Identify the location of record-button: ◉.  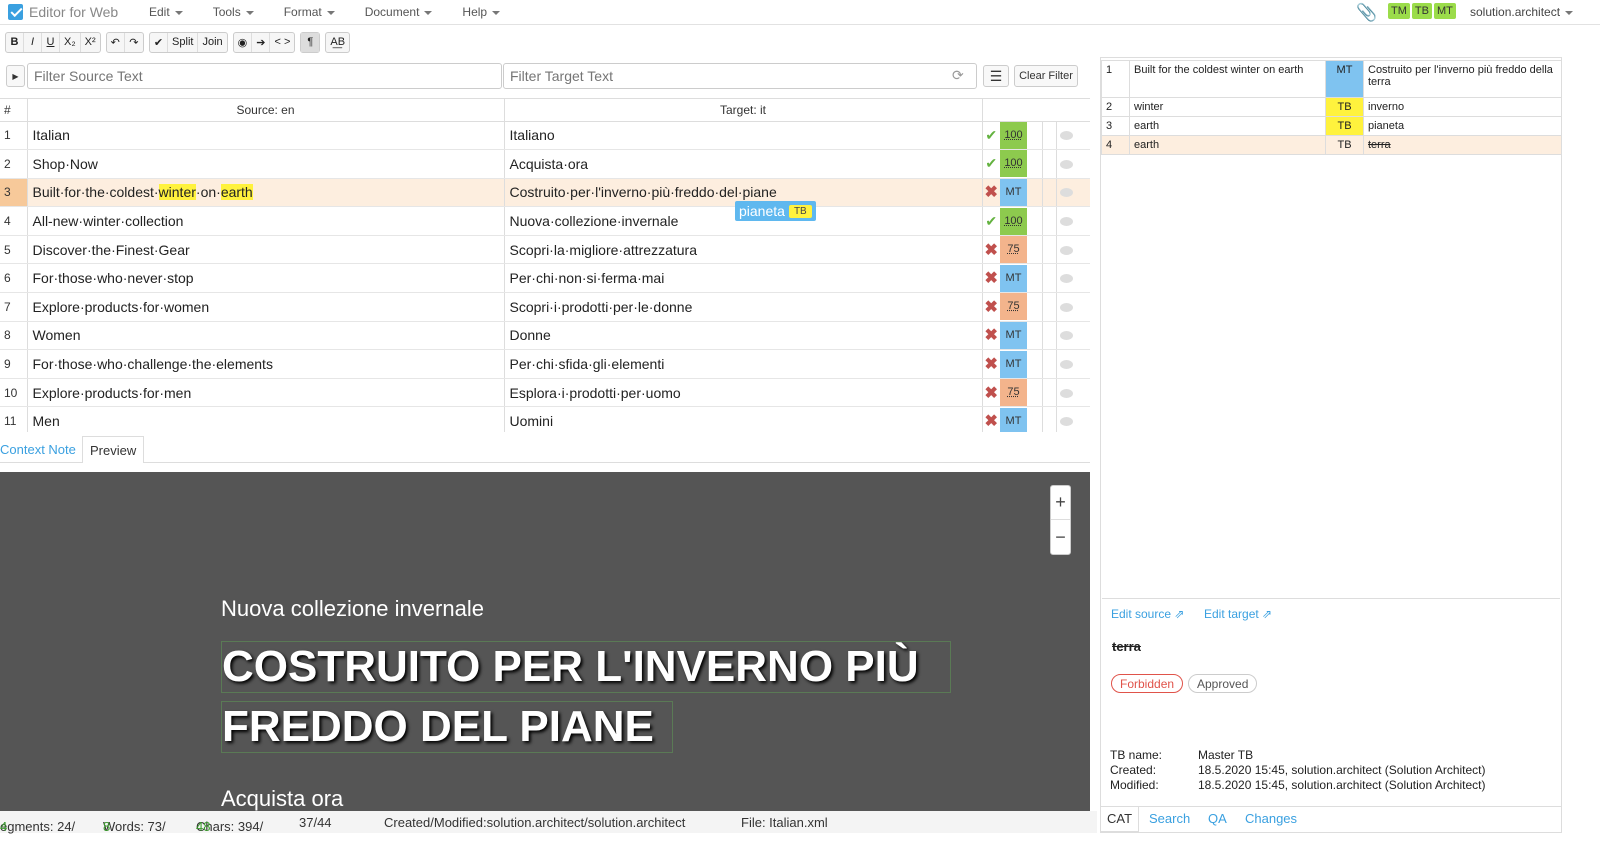
(243, 42).